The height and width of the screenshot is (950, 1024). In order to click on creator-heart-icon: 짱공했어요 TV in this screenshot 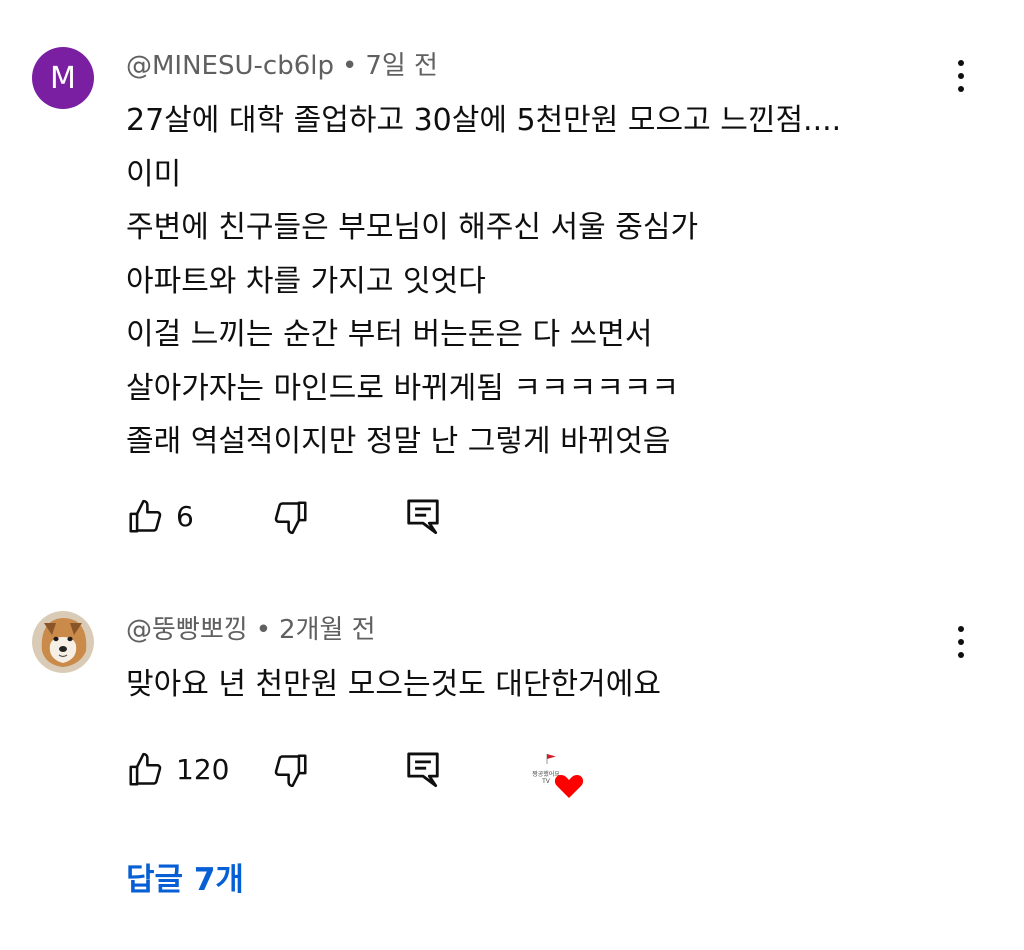, I will do `click(556, 776)`.